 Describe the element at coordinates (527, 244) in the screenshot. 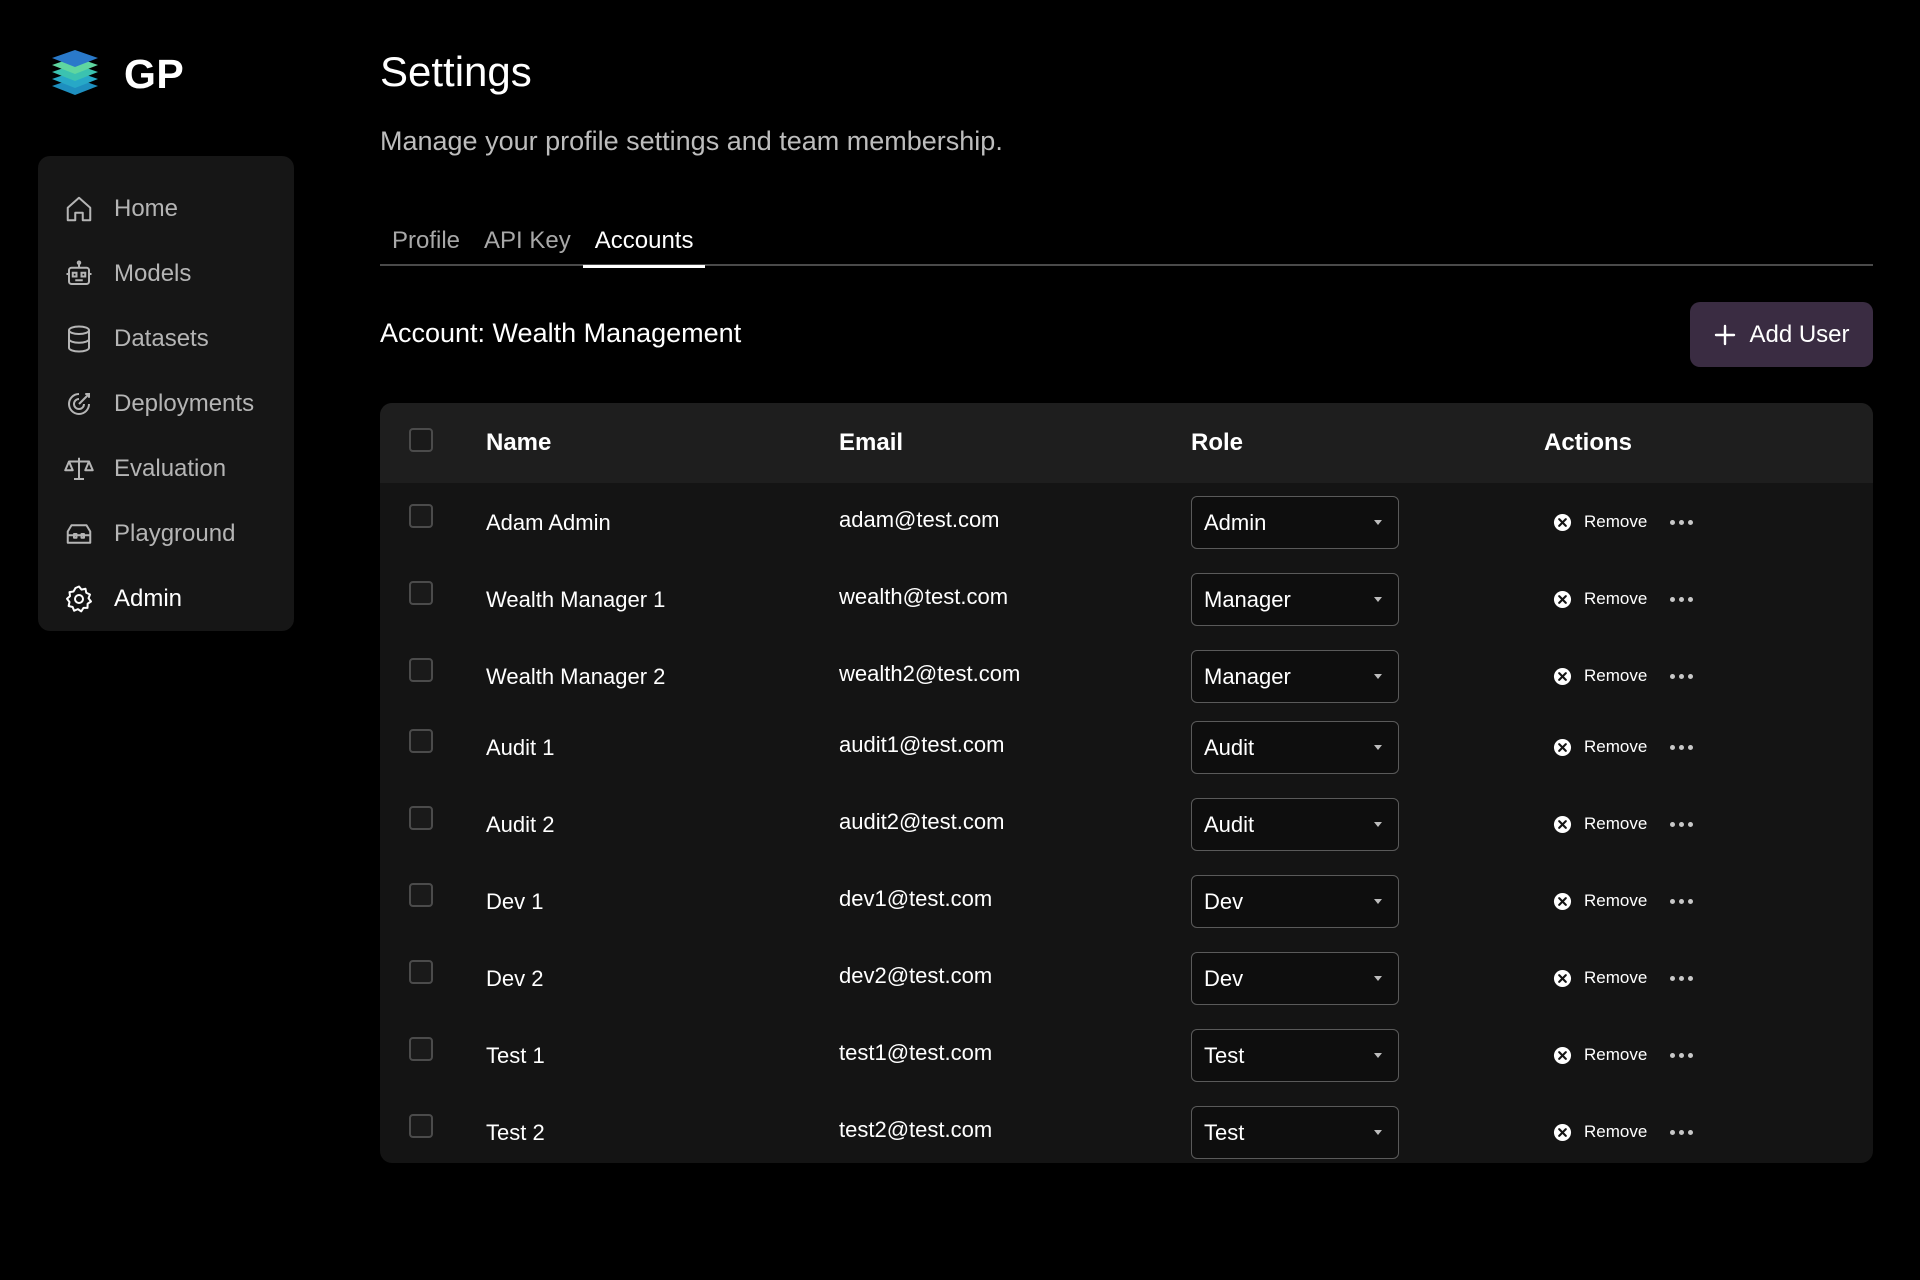

I see `tab-api-key: API Key` at that location.